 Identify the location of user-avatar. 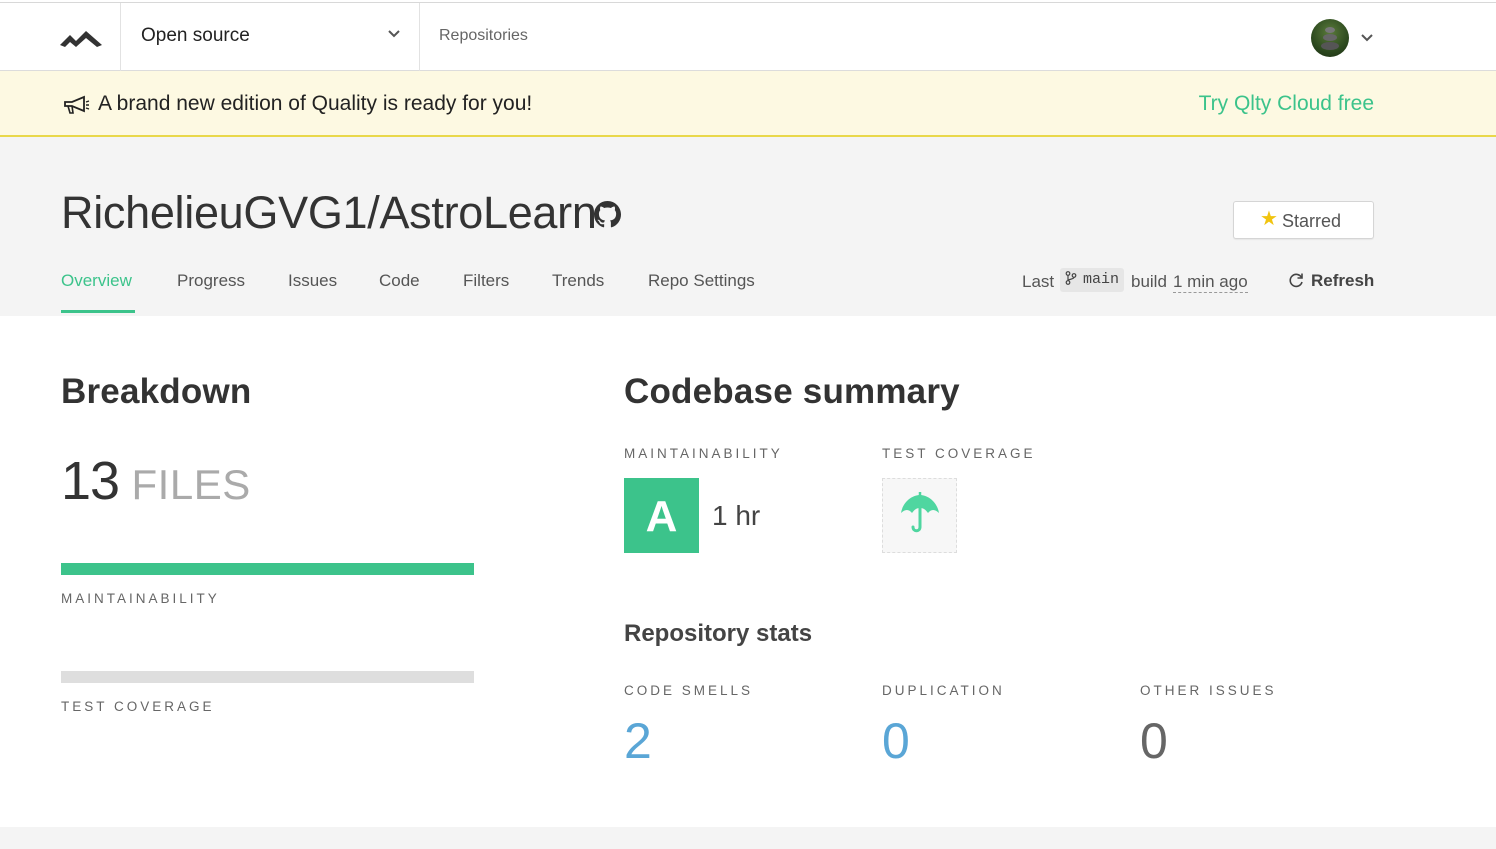
(1330, 38).